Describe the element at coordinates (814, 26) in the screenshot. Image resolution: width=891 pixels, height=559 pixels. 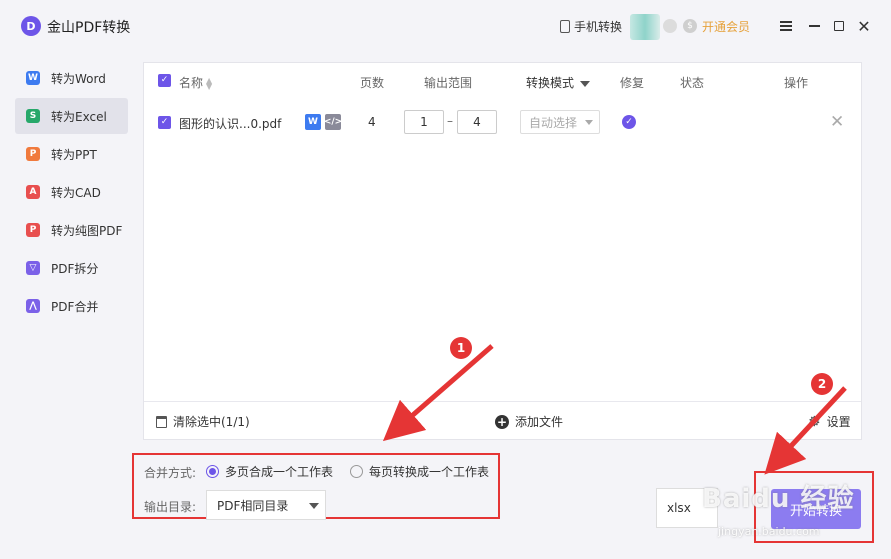
I see `minimize-icon` at that location.